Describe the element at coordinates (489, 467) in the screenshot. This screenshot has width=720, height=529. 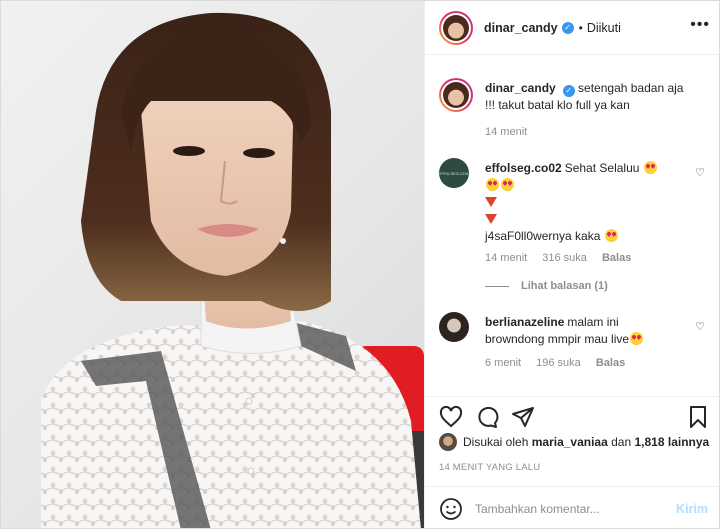
I see `post-timestamp: 14 MENIT YANG LALU` at that location.